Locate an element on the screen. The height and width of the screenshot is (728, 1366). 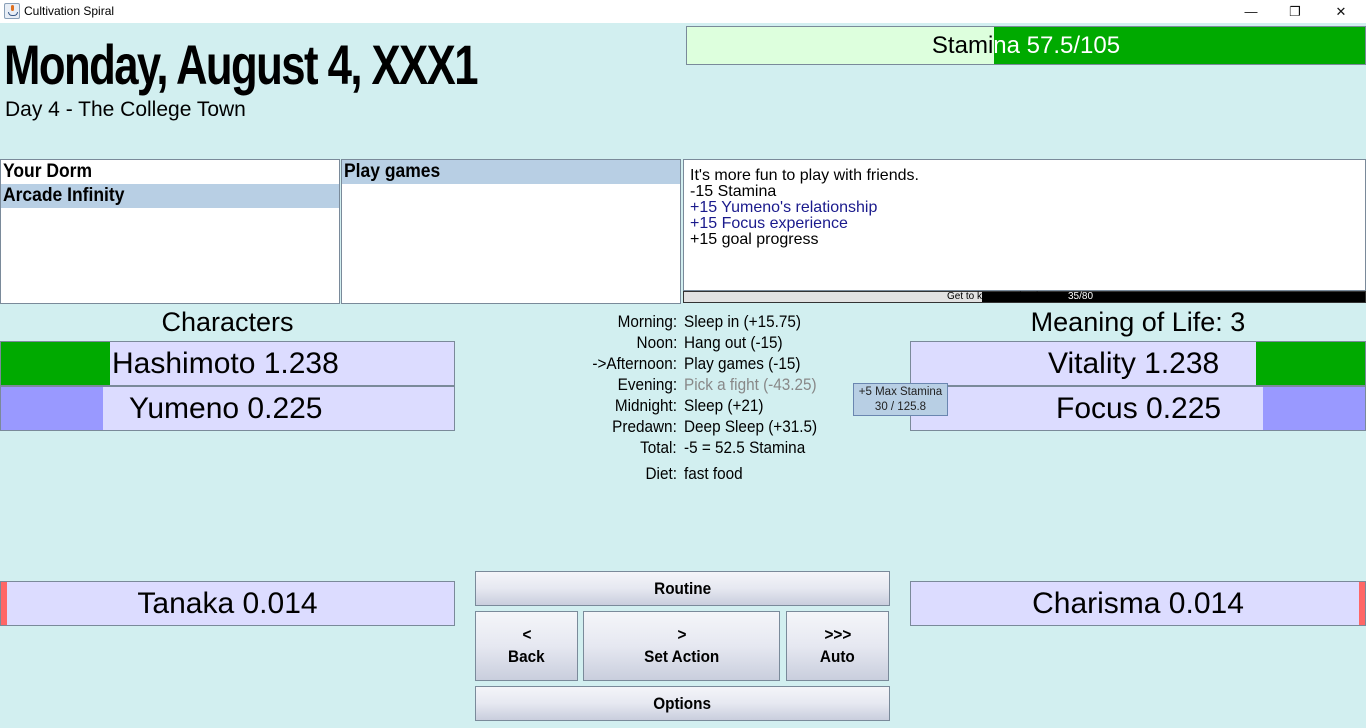
characters-heading: Characters is located at coordinates (227, 322).